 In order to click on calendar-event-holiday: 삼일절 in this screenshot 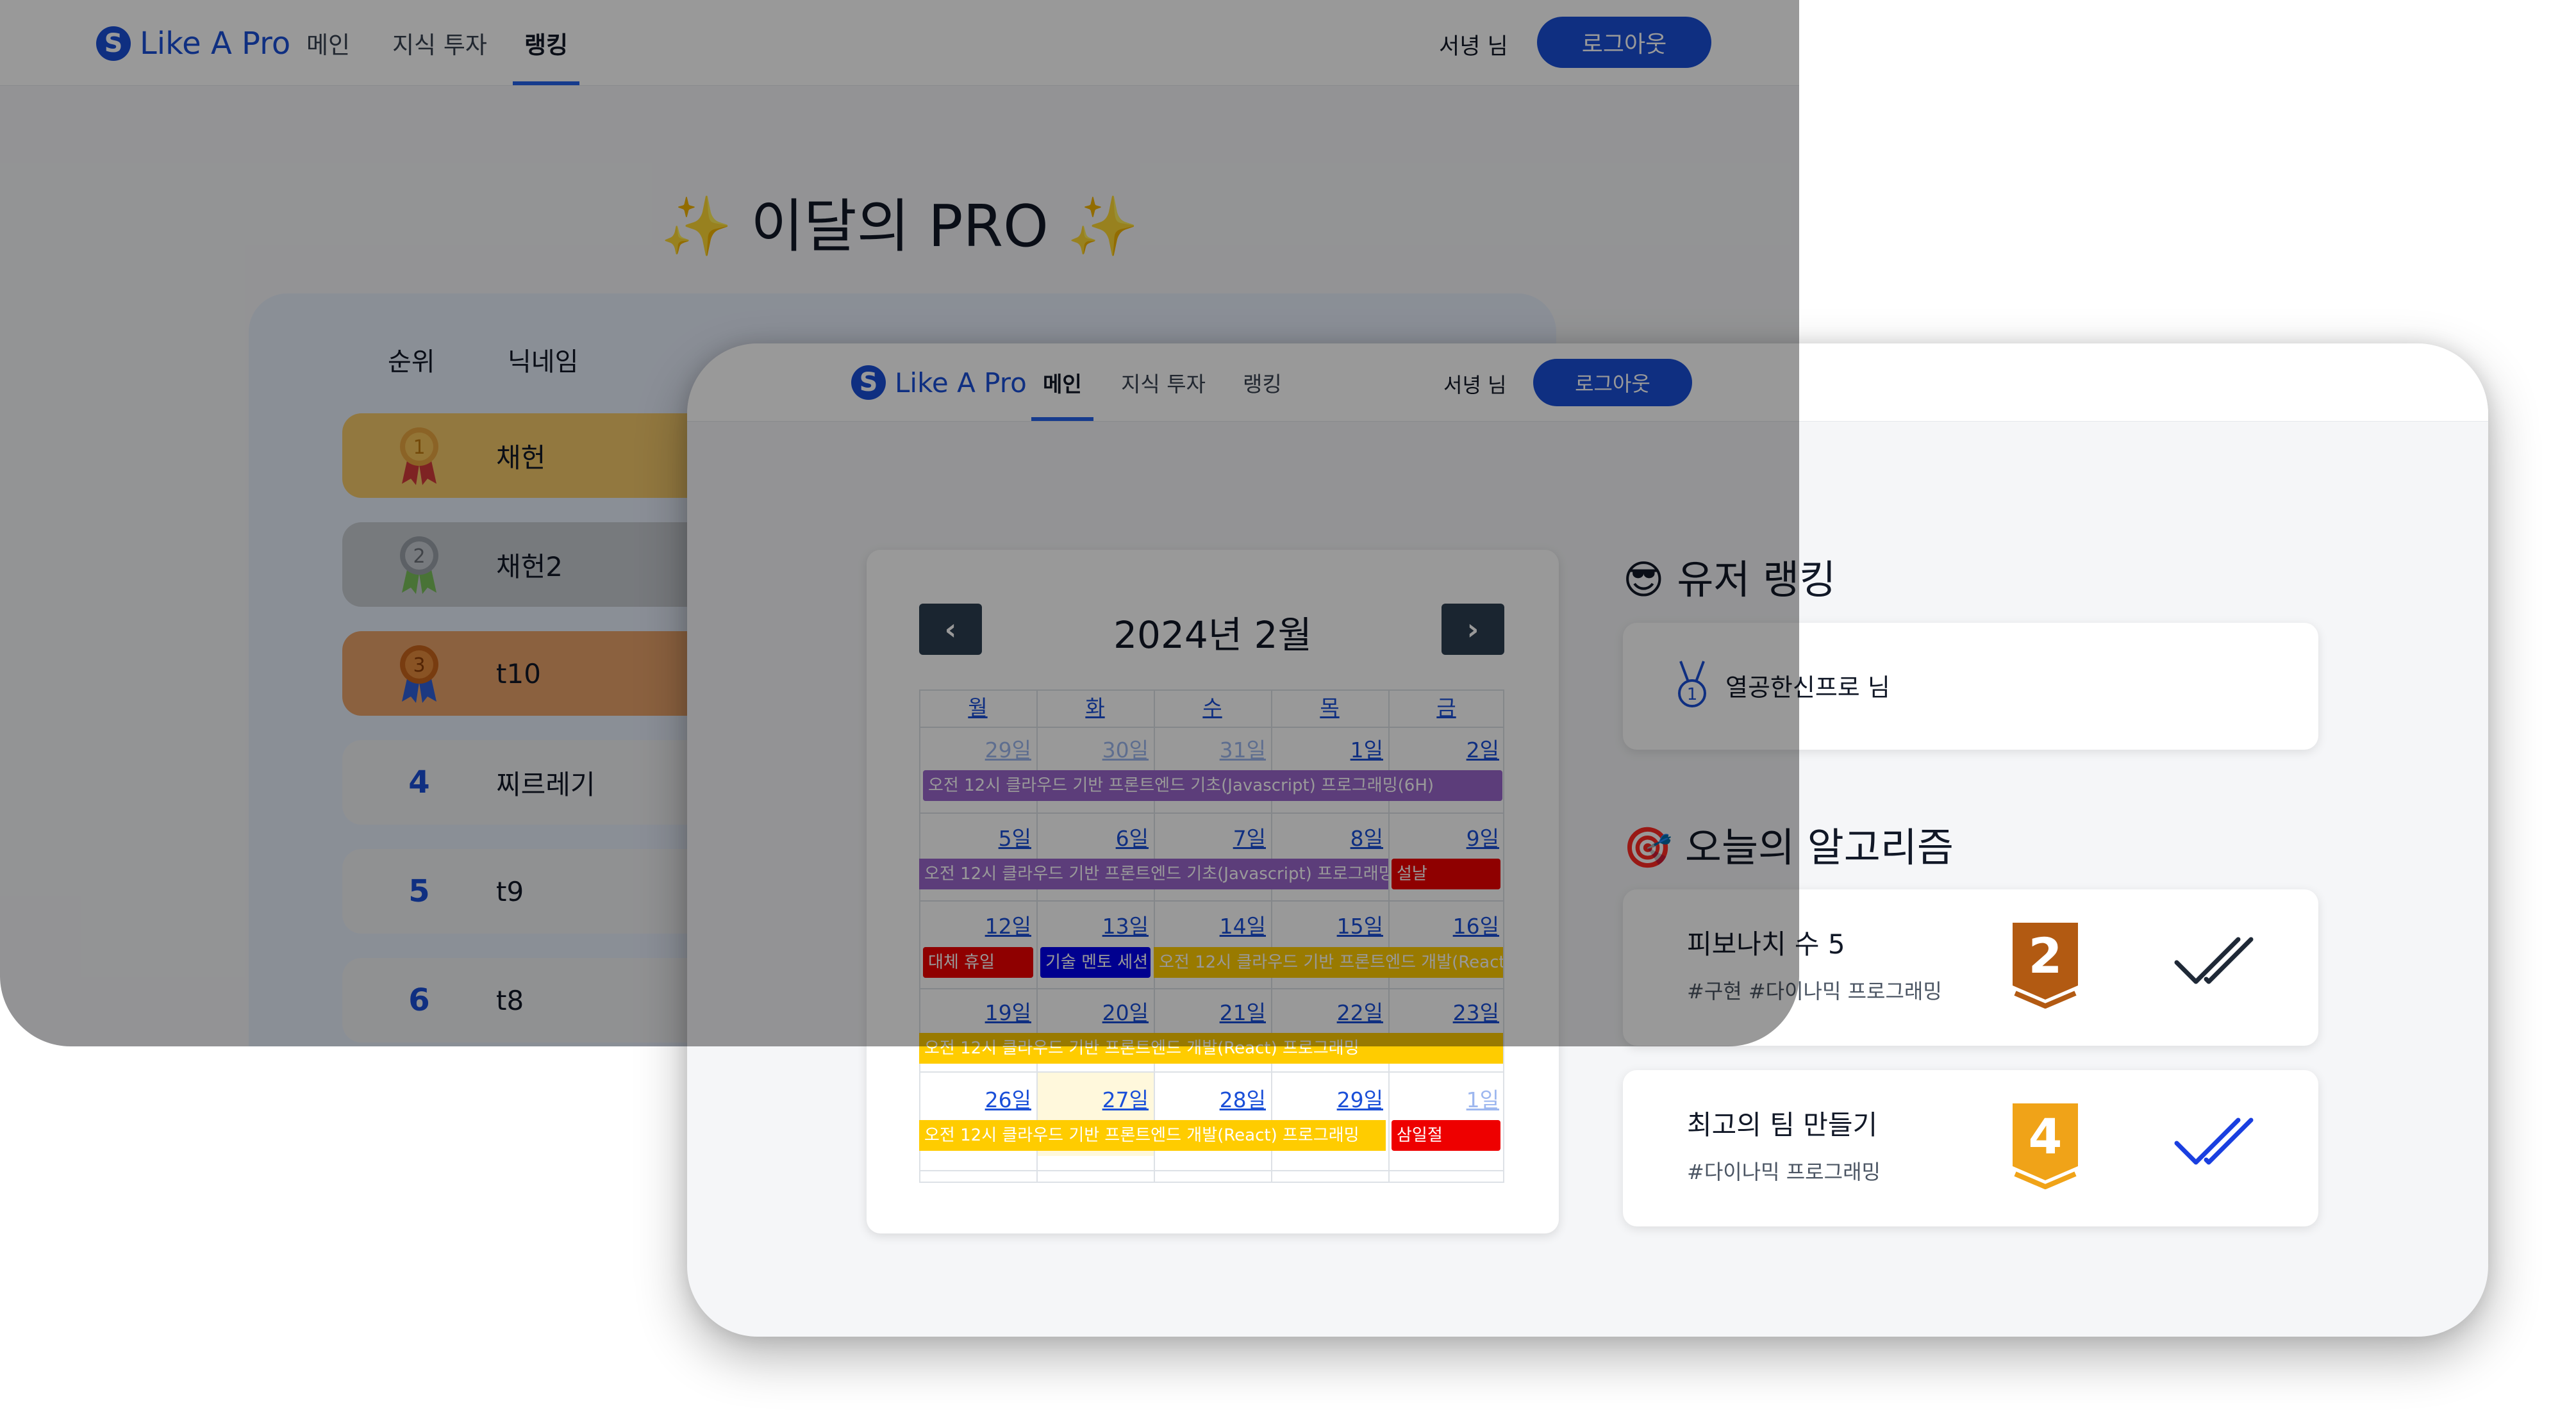, I will do `click(1446, 1135)`.